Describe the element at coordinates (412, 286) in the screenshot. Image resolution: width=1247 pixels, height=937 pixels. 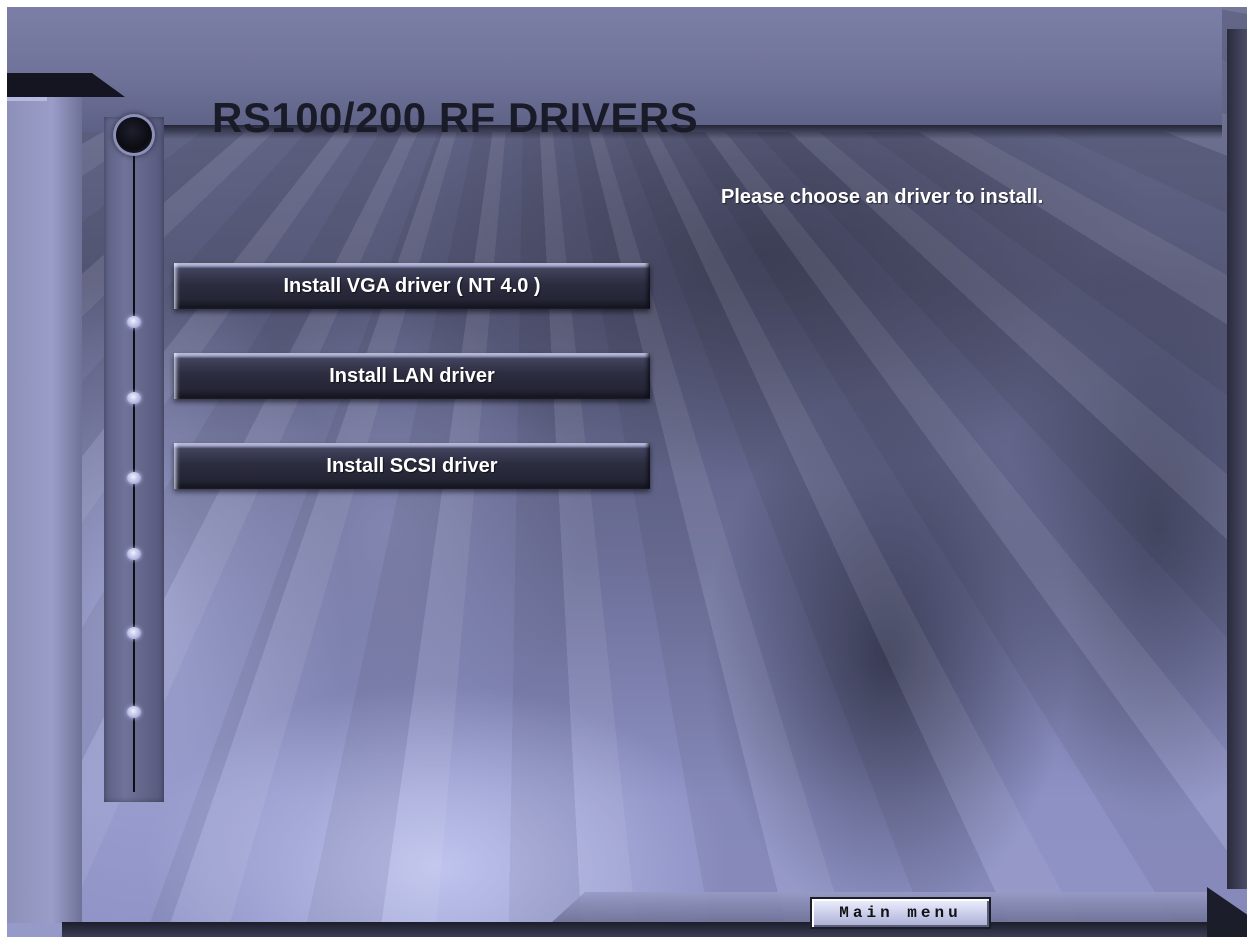
I see `install-vga-driver-button: Install VGA driver ( NT 4.0 )` at that location.